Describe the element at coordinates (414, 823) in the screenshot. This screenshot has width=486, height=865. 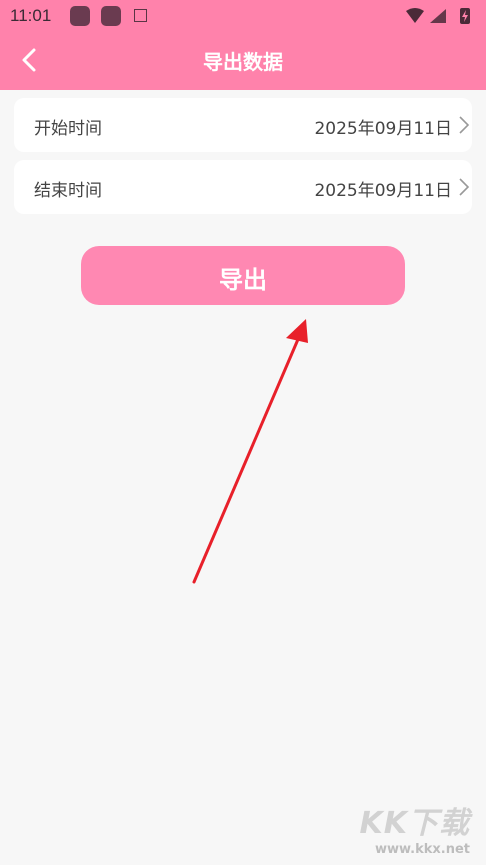
I see `watermark-logo: KK下载` at that location.